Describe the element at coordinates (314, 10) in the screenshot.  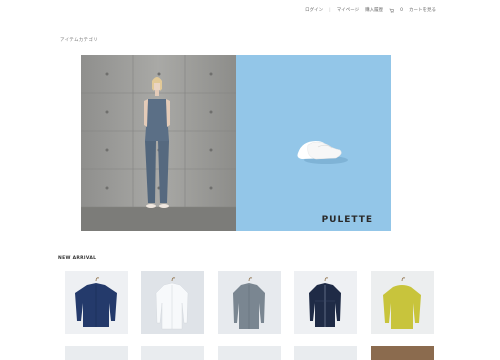
I see `login-link: ログイン` at that location.